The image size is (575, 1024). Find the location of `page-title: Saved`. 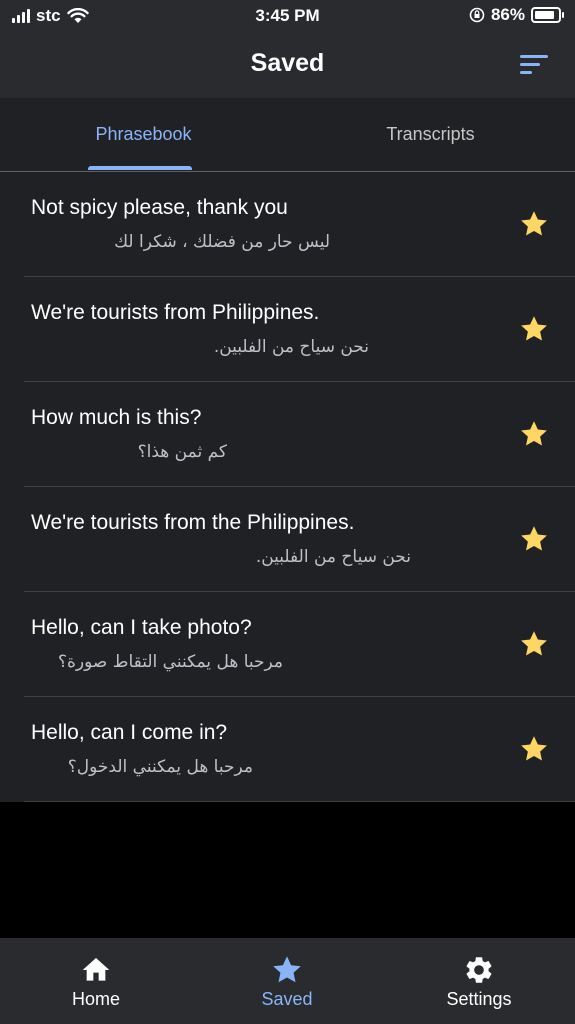

page-title: Saved is located at coordinates (287, 63).